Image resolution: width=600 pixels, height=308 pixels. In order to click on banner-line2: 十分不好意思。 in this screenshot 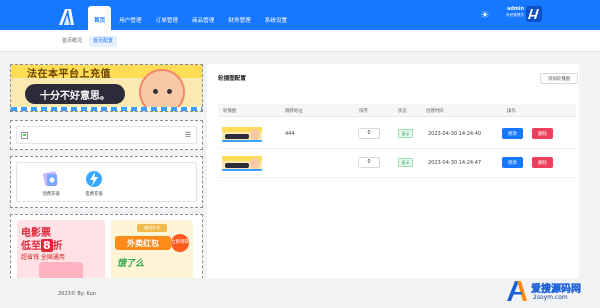, I will do `click(75, 94)`.